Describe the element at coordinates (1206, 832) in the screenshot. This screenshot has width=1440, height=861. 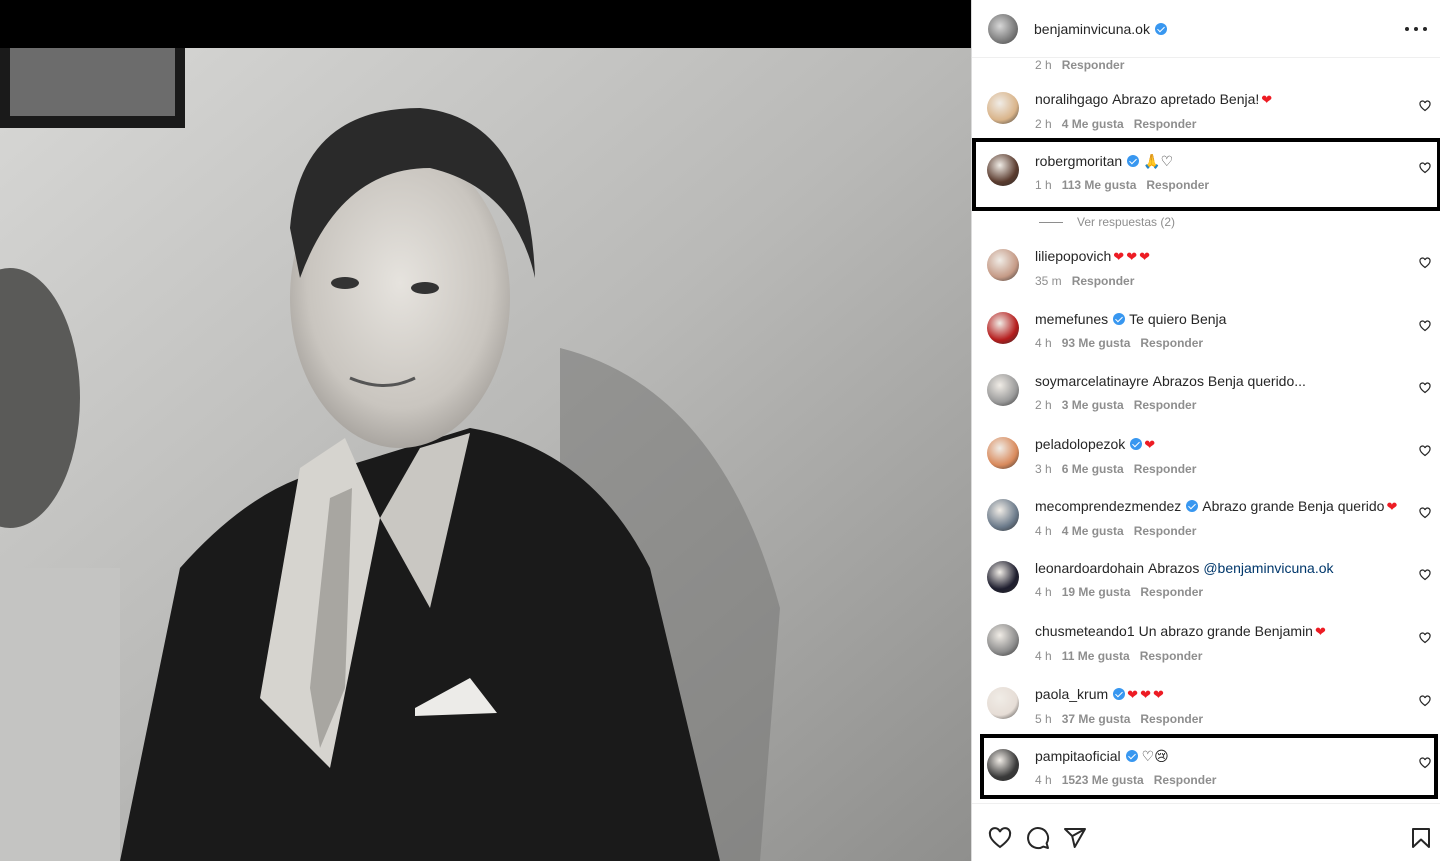
I see `post-actions-bar` at that location.